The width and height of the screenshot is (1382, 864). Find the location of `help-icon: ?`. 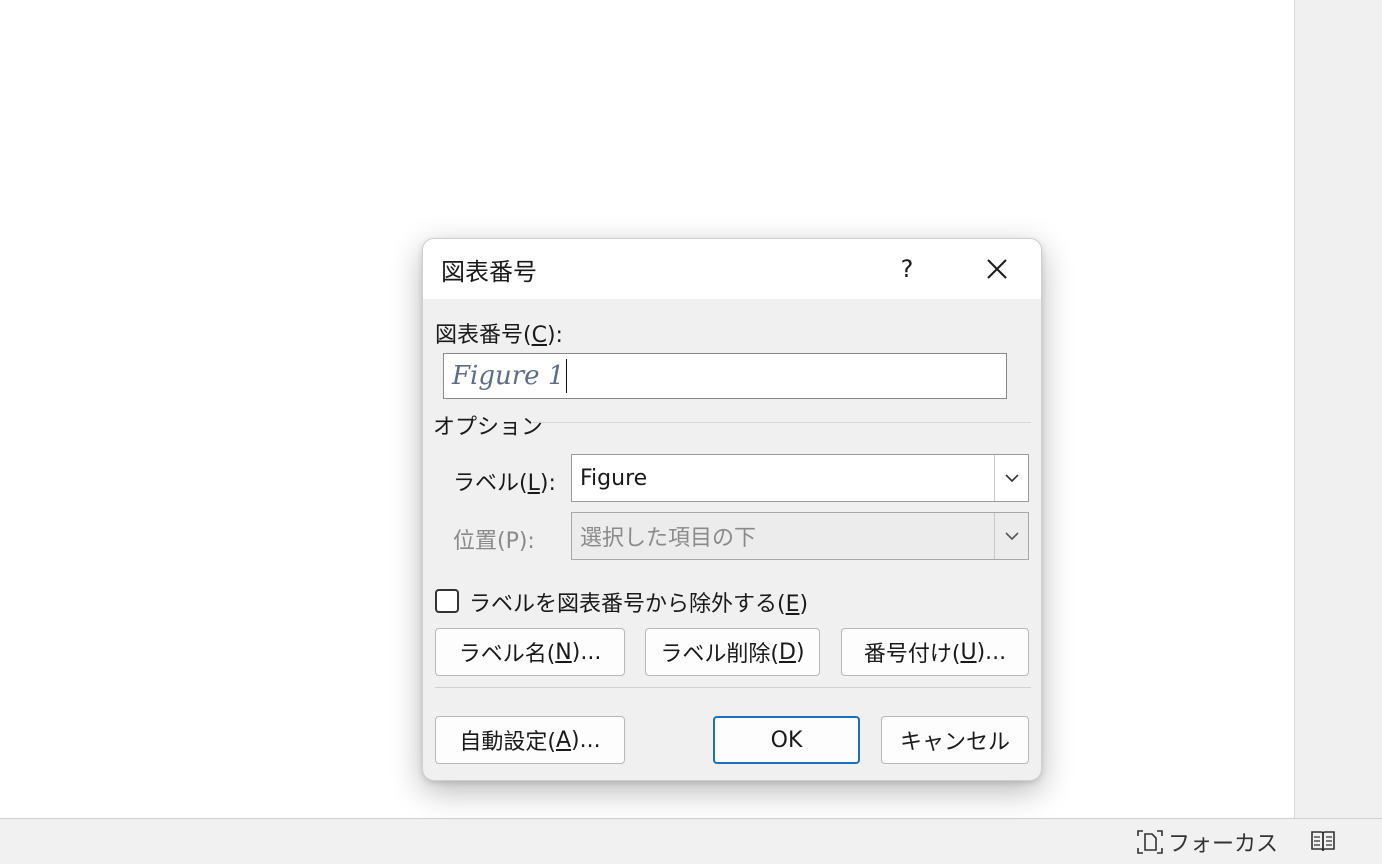

help-icon: ? is located at coordinates (907, 269).